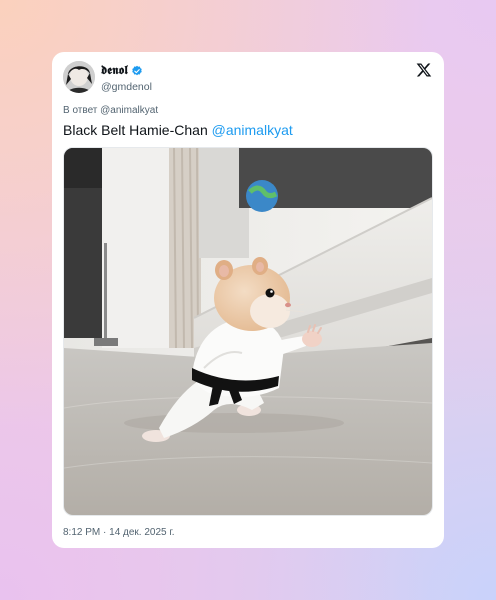  I want to click on verified-badge-icon, so click(137, 71).